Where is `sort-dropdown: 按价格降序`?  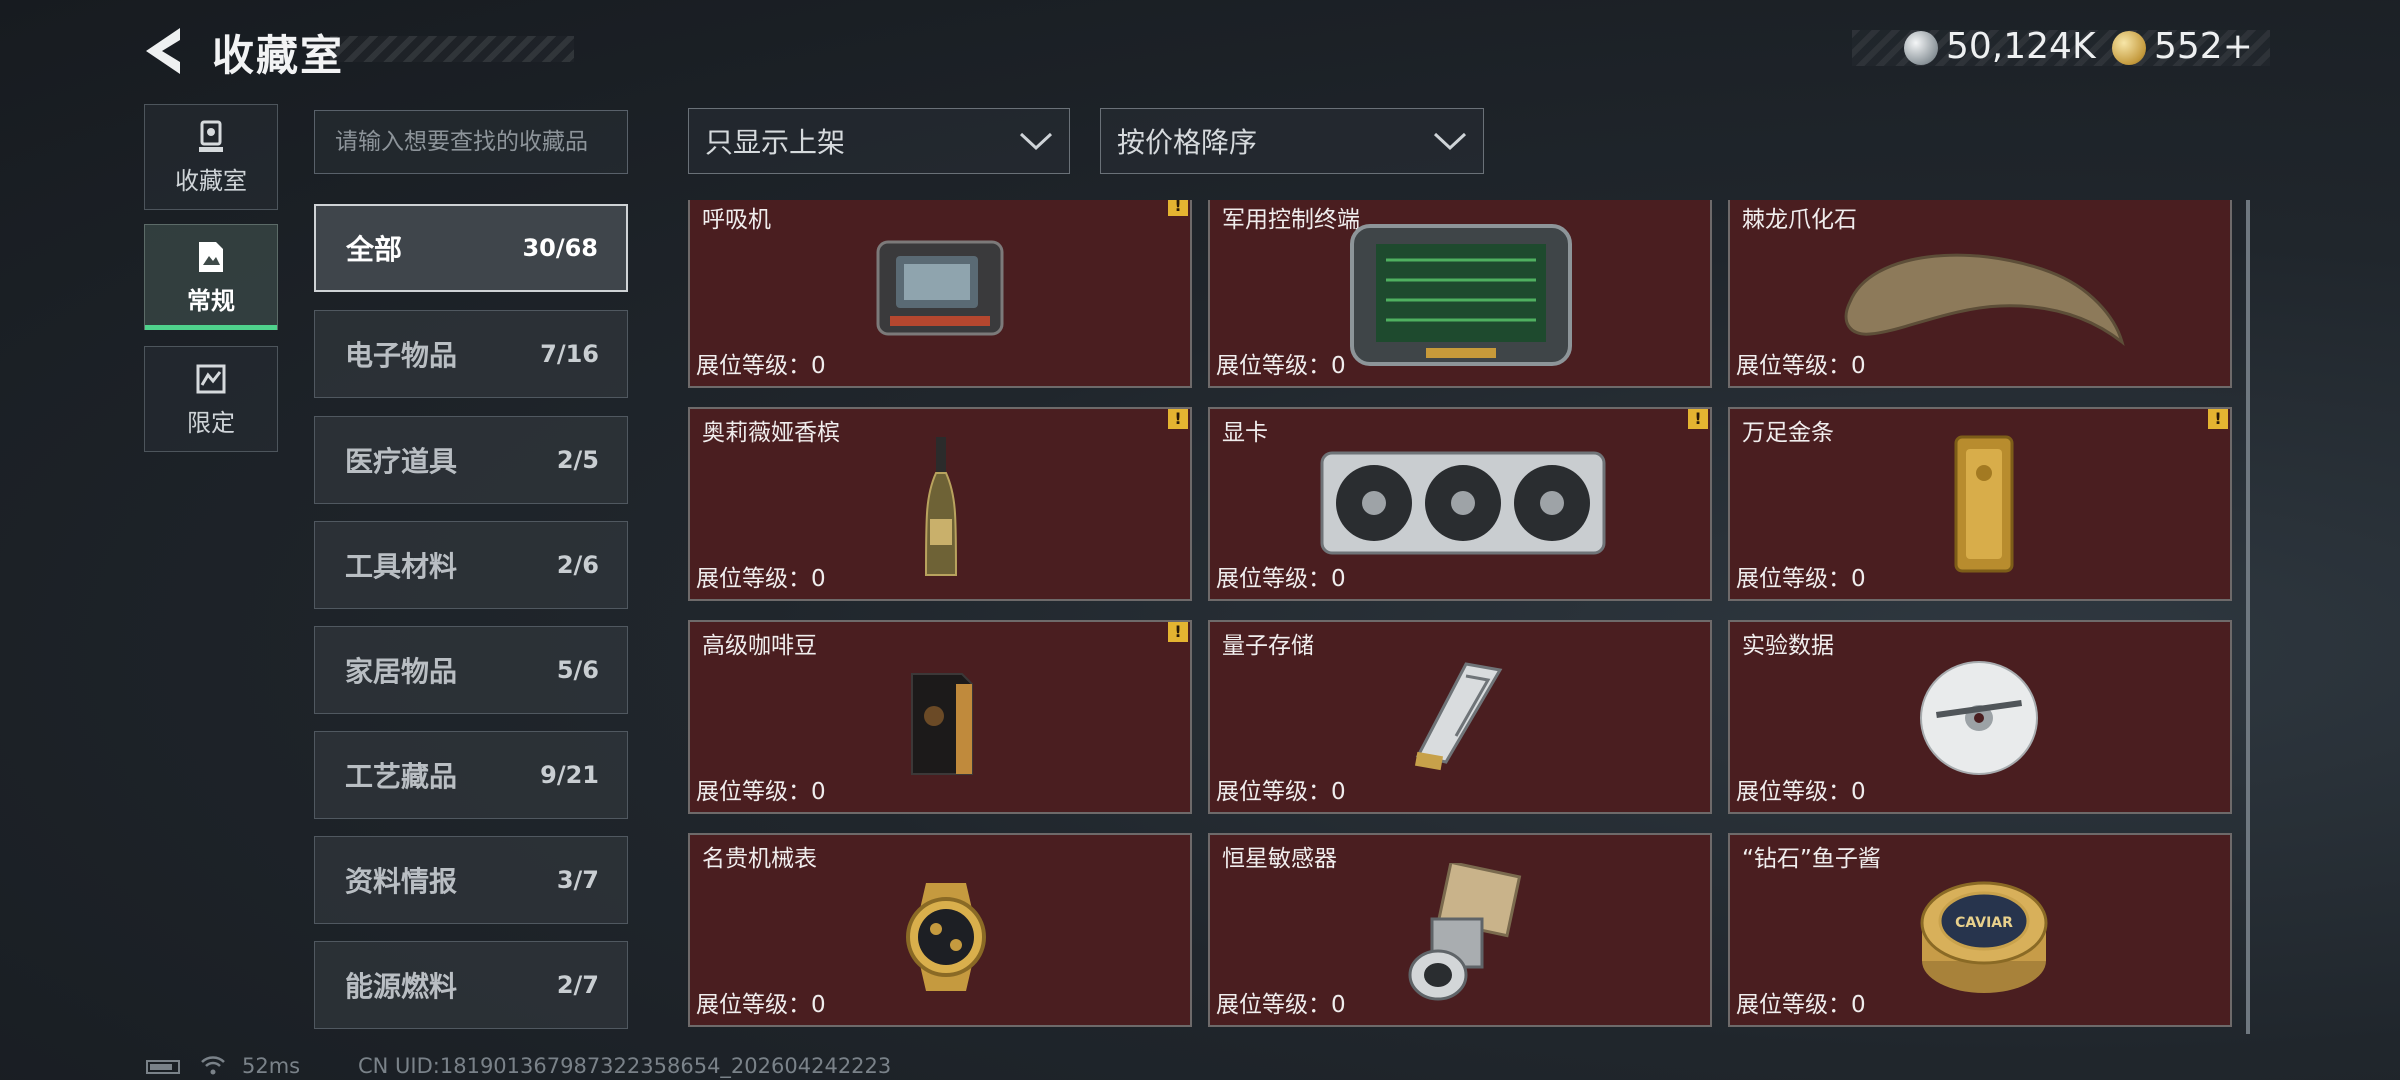 sort-dropdown: 按价格降序 is located at coordinates (1292, 141).